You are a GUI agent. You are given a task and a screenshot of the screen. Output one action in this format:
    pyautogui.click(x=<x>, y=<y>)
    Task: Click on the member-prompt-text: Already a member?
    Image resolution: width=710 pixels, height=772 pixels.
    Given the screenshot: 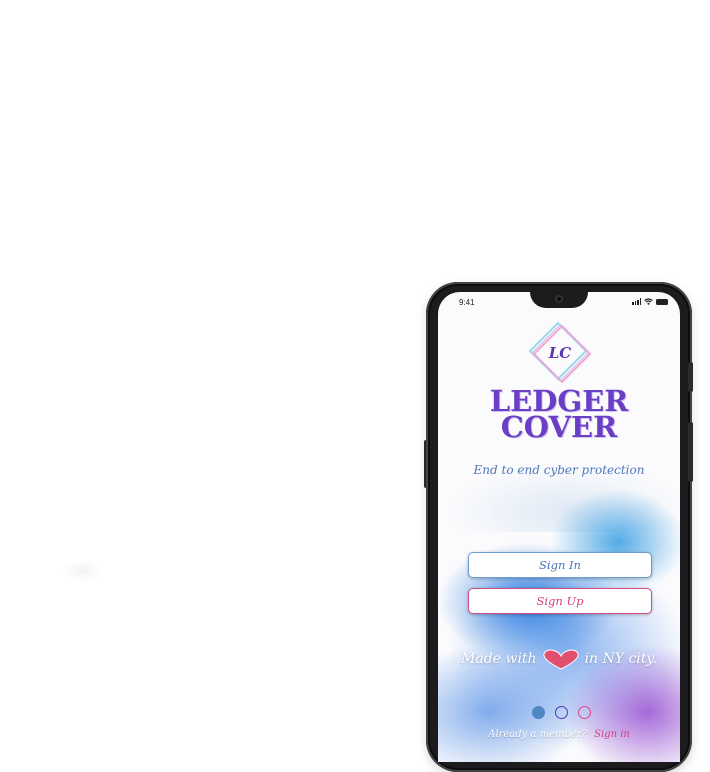 What is the action you would take?
    pyautogui.click(x=537, y=734)
    